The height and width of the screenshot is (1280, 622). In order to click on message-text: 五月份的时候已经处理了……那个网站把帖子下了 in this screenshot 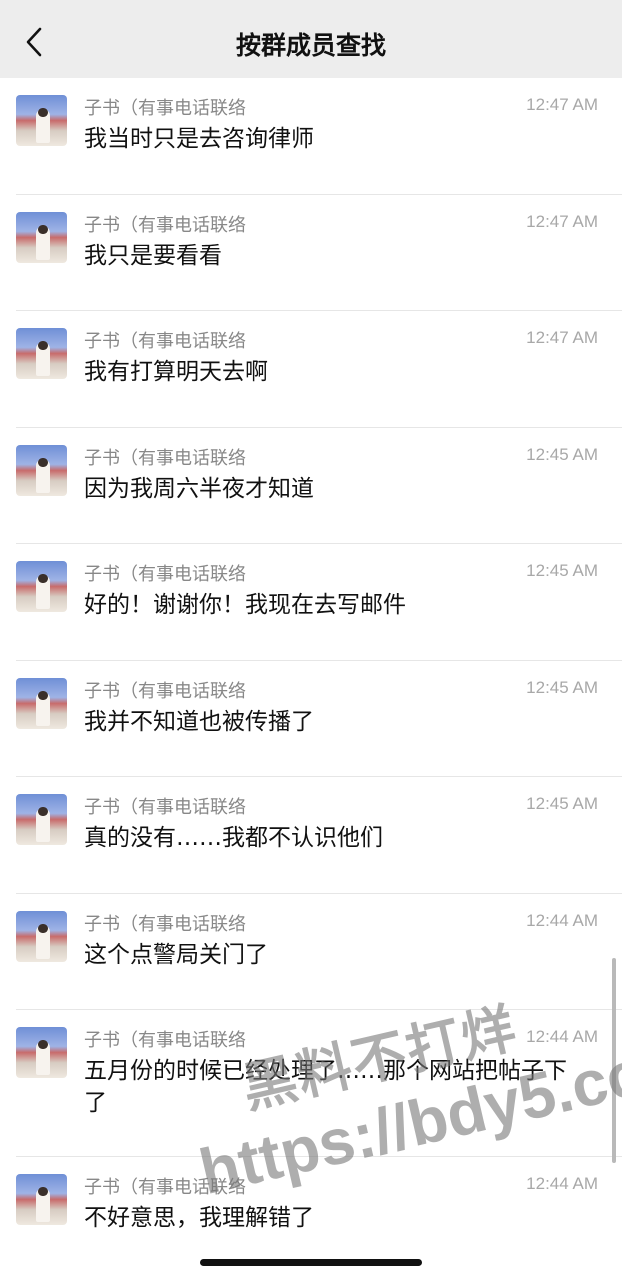, I will do `click(325, 1087)`.